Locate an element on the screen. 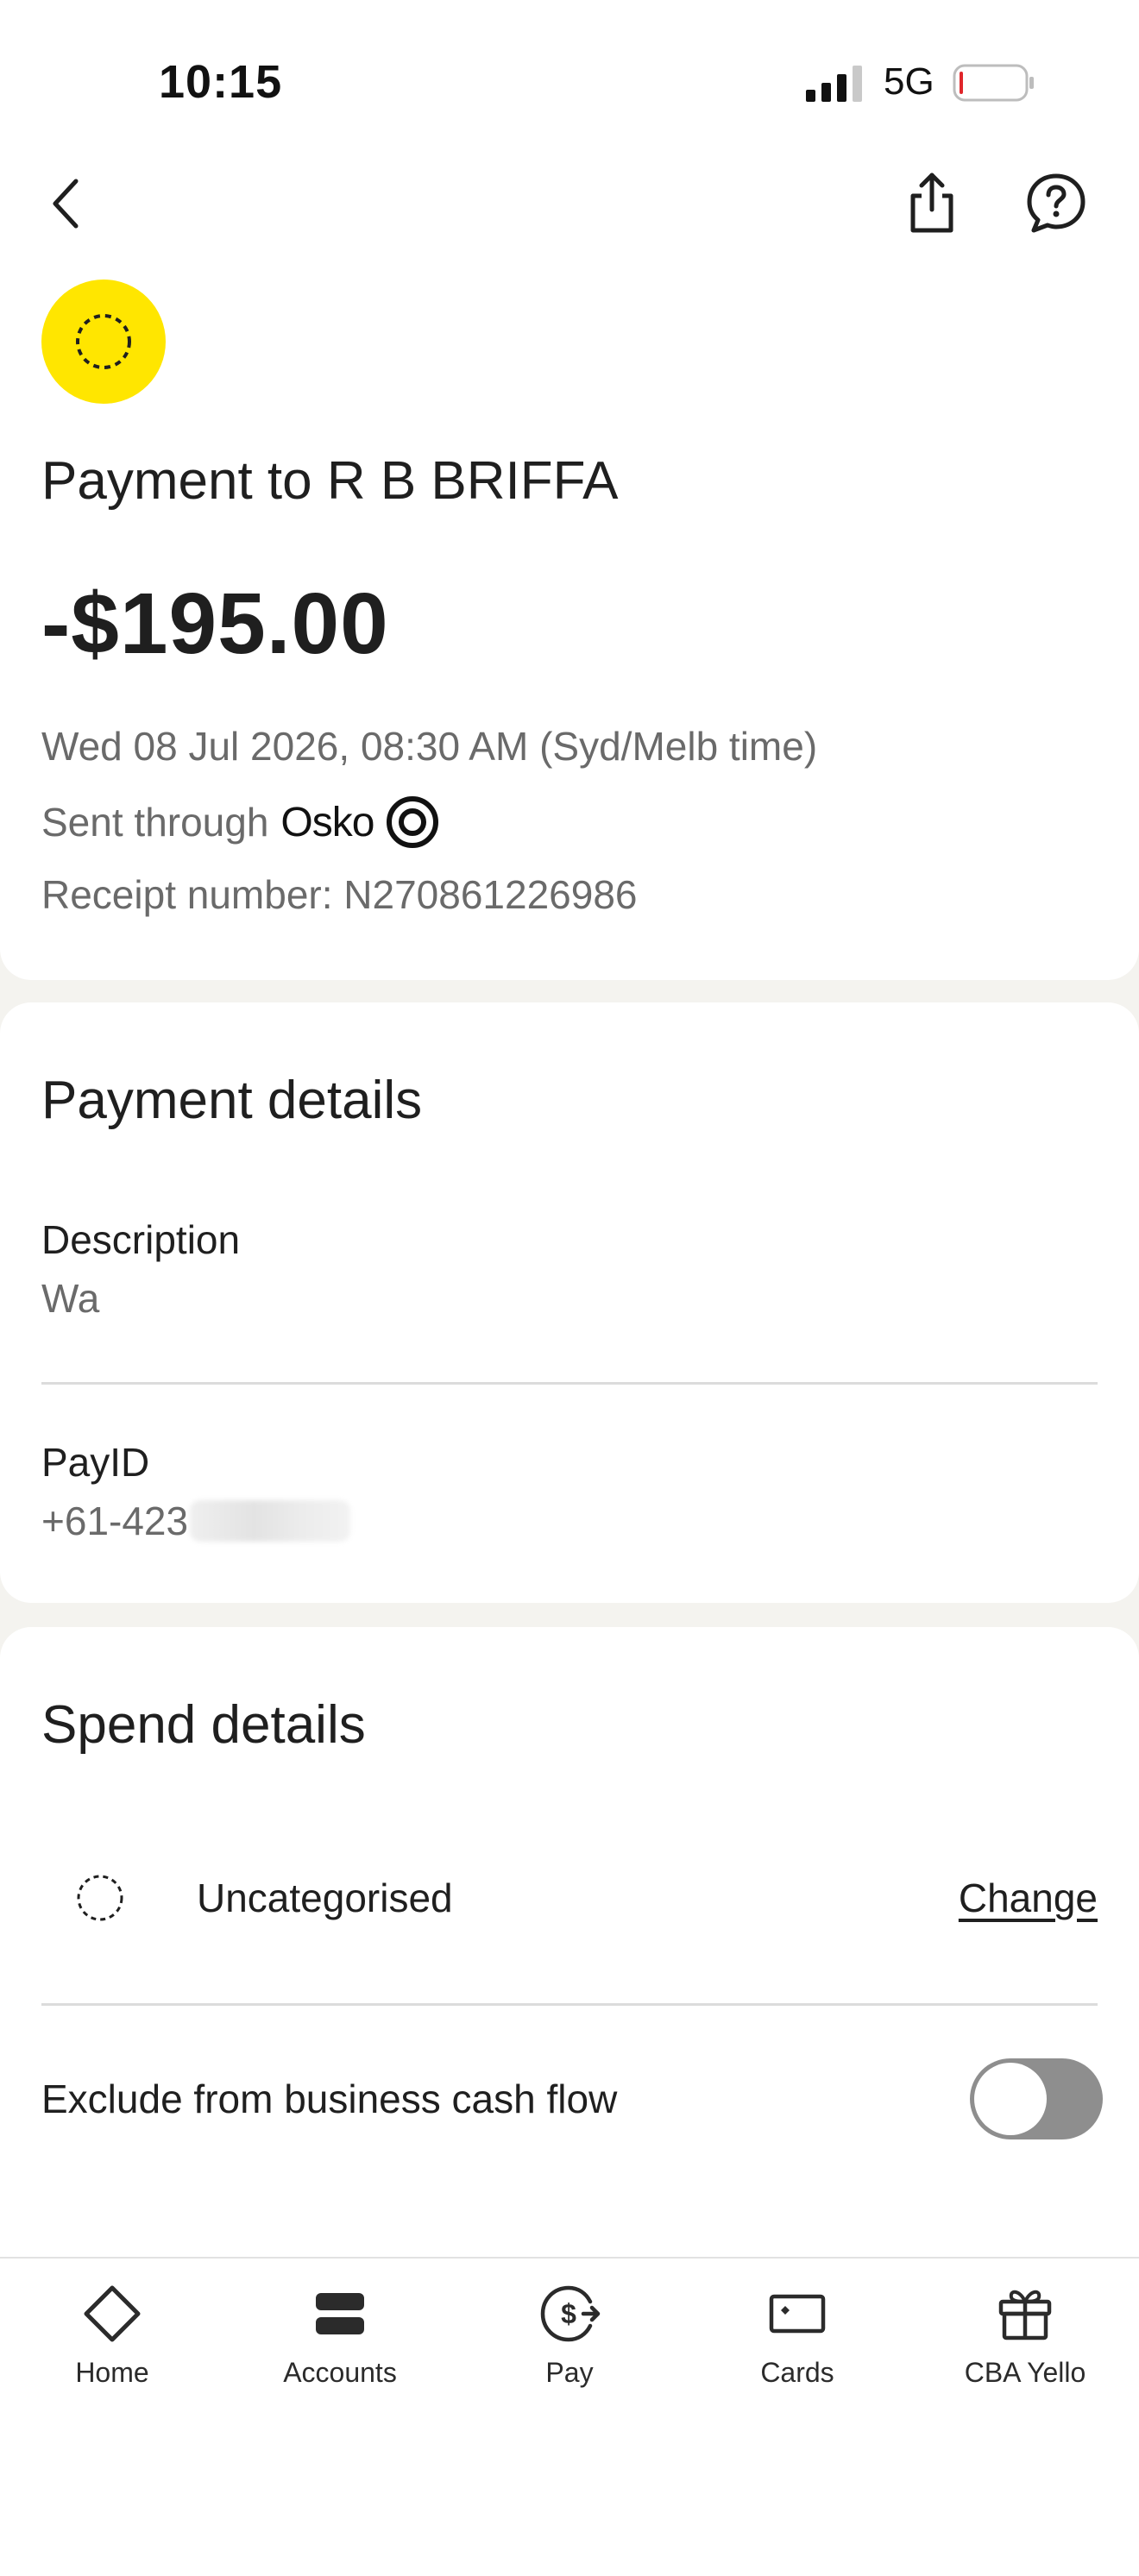 This screenshot has width=1139, height=2576. payee-avatar is located at coordinates (103, 342).